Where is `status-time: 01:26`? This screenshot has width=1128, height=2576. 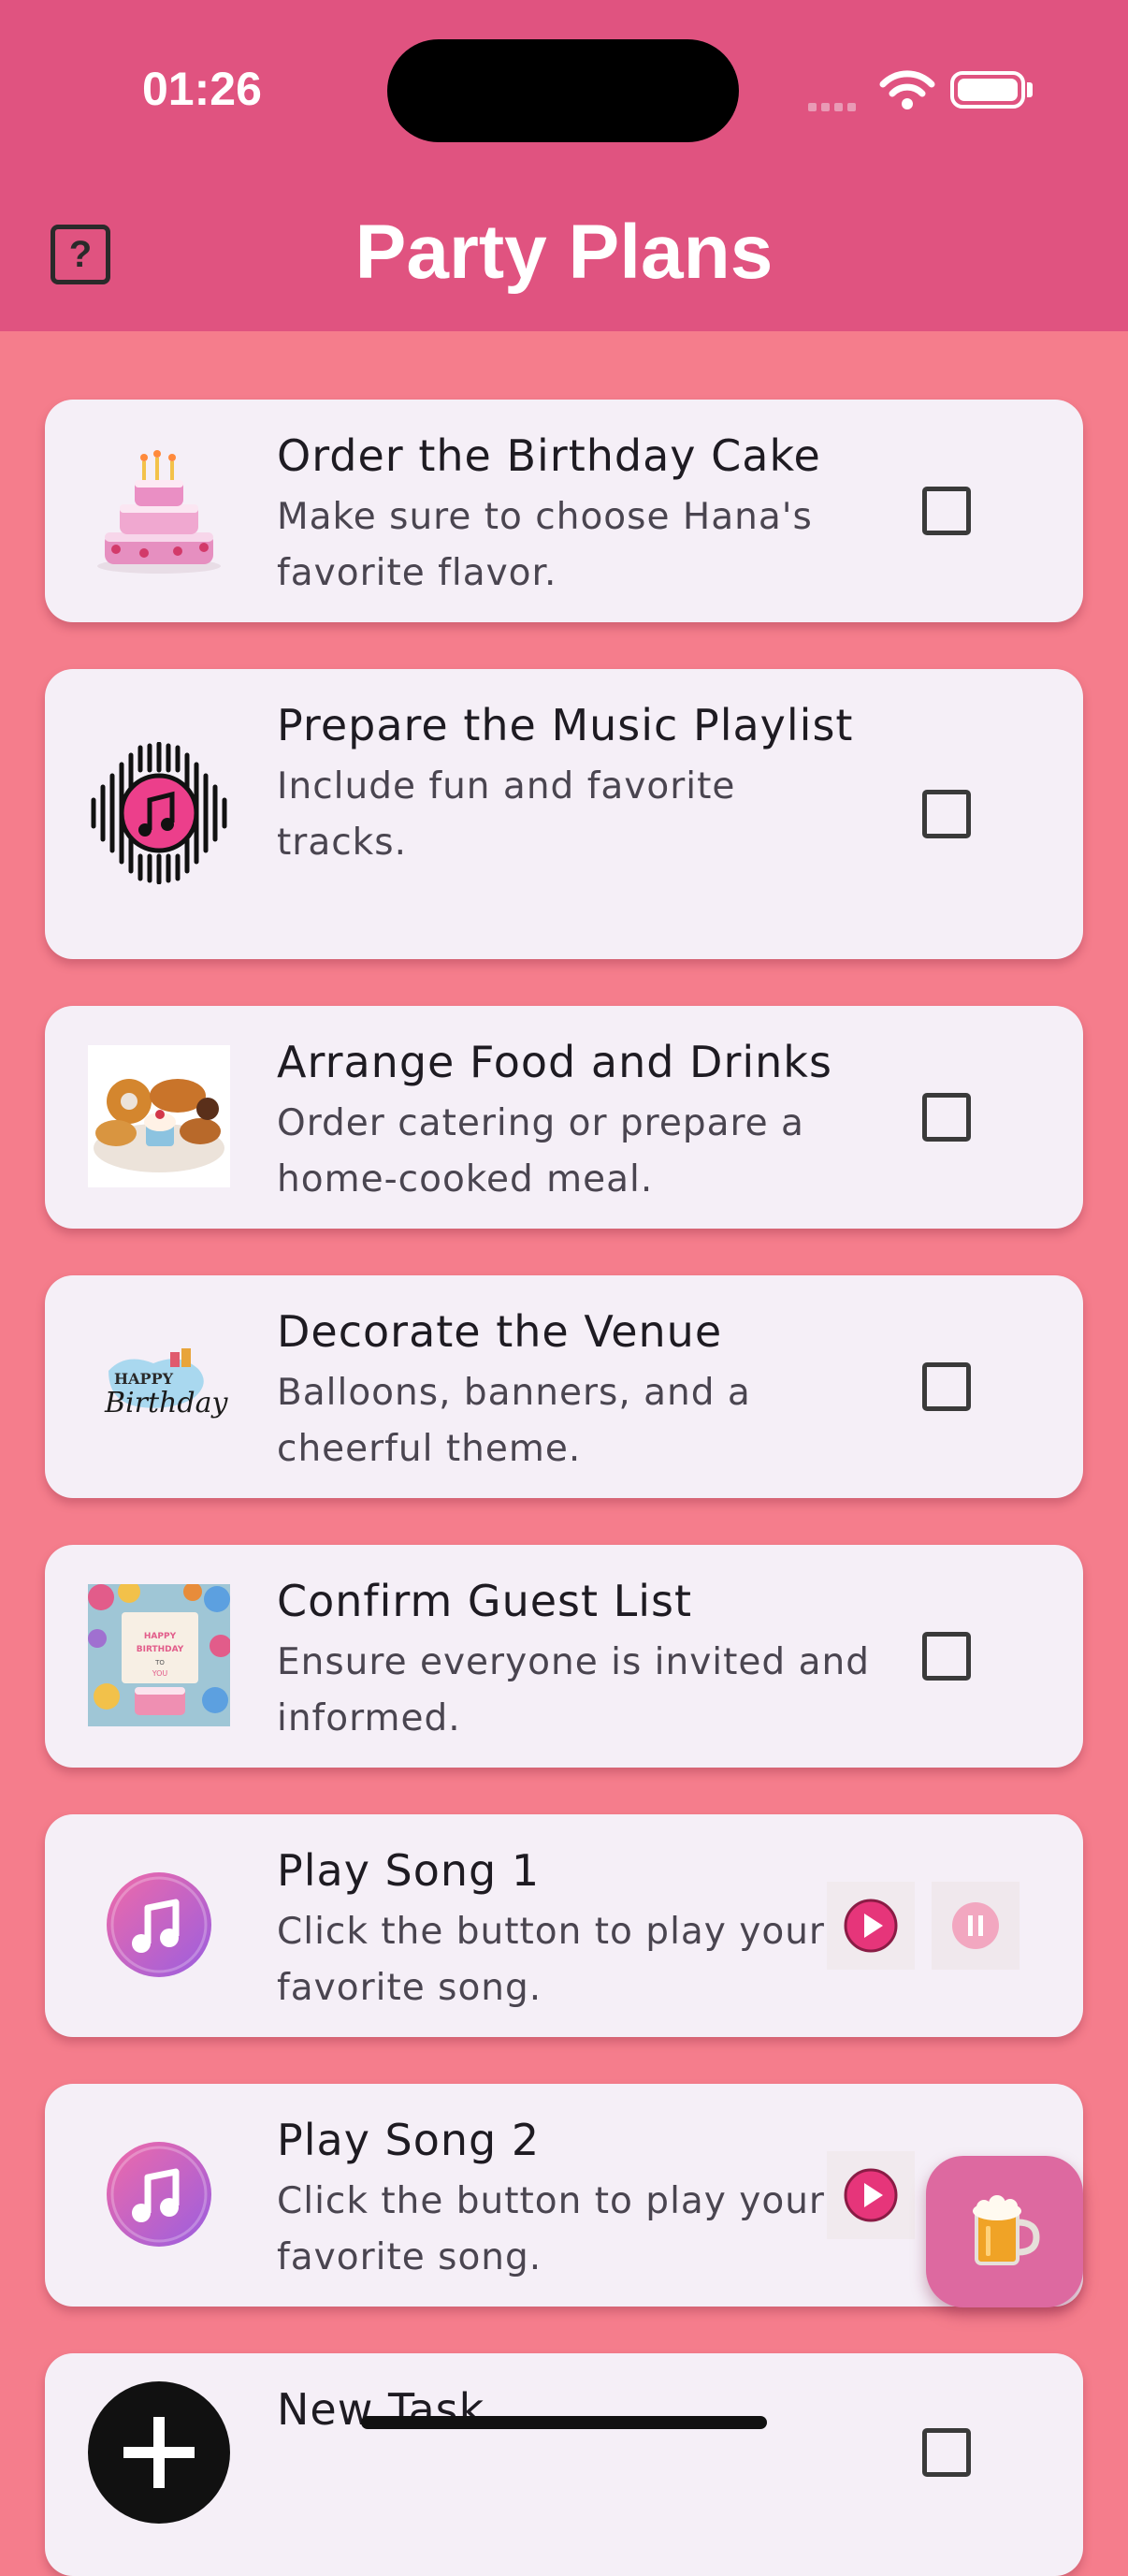
status-time: 01:26 is located at coordinates (202, 89).